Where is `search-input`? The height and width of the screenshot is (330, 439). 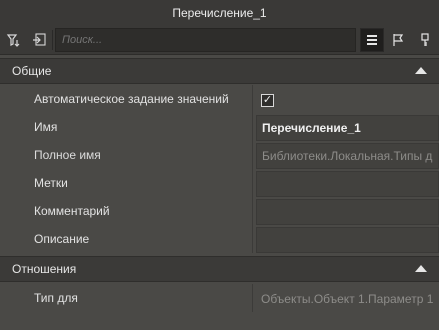 search-input is located at coordinates (205, 40).